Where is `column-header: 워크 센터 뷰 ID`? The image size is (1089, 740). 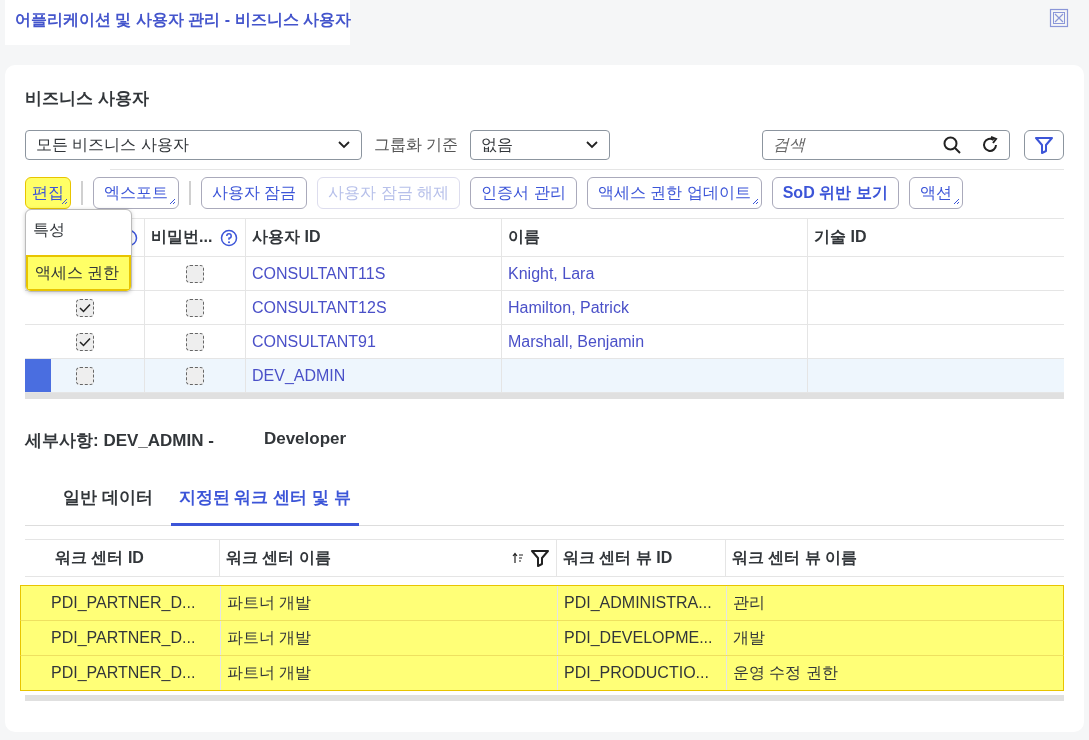
column-header: 워크 센터 뷰 ID is located at coordinates (618, 557).